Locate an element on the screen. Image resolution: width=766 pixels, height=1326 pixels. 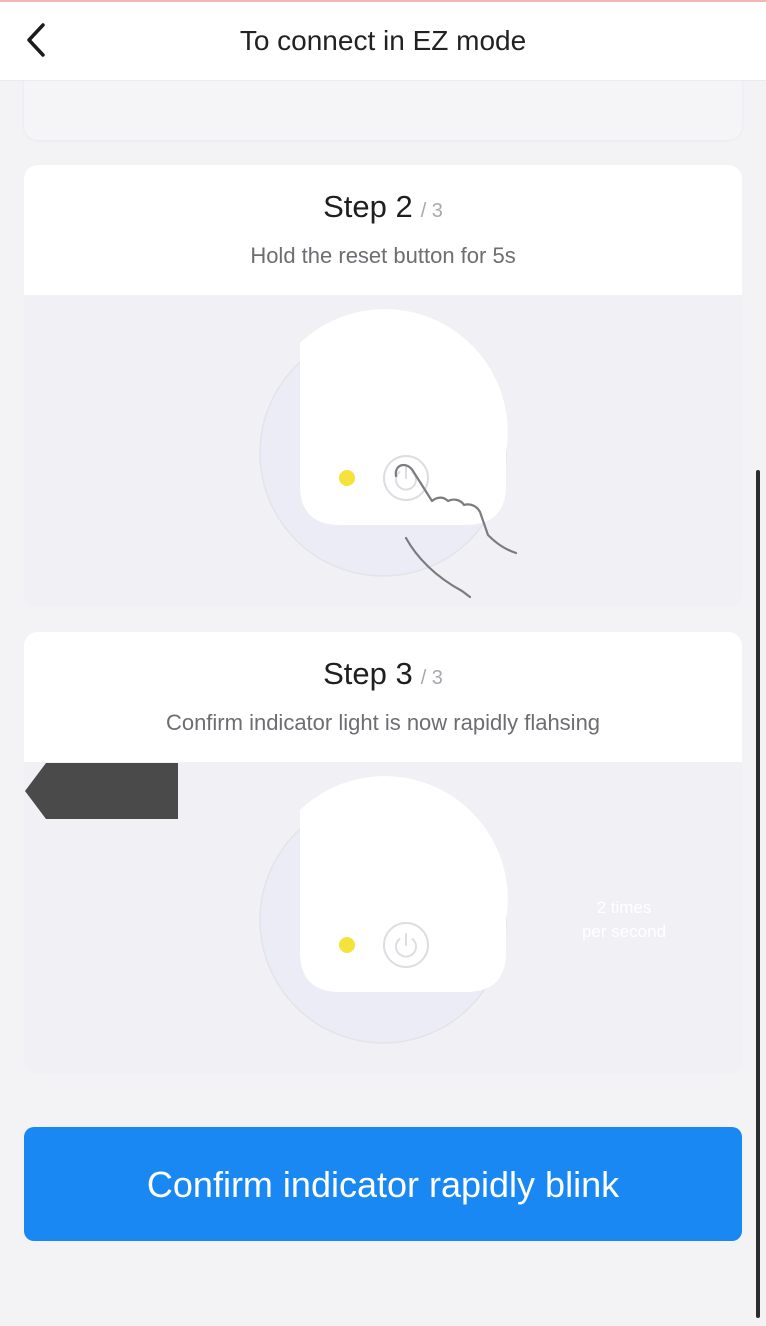
step-2-description: Hold the reset button for 5s is located at coordinates (383, 255).